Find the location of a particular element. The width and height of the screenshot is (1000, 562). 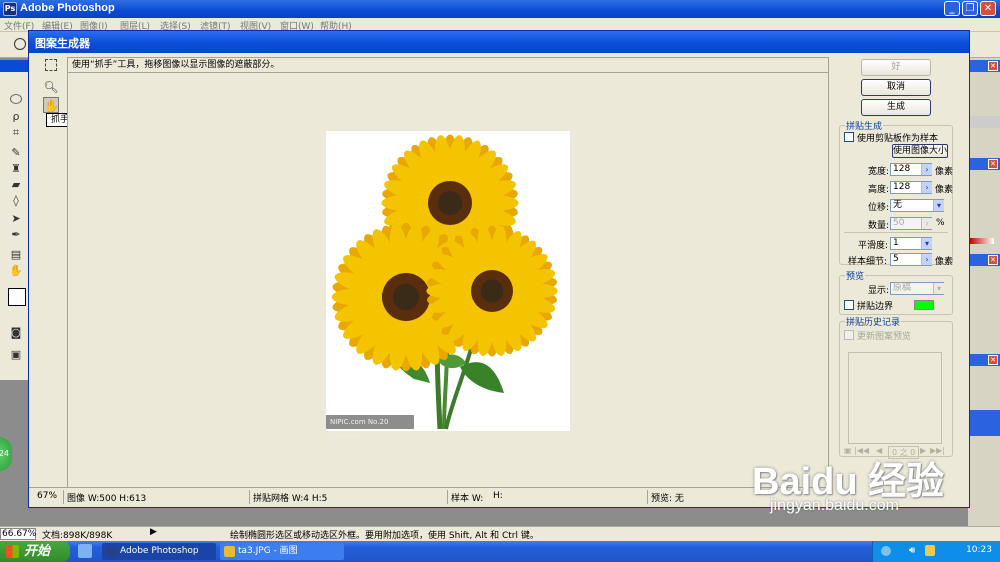

start-label: 开始 is located at coordinates (37, 551).